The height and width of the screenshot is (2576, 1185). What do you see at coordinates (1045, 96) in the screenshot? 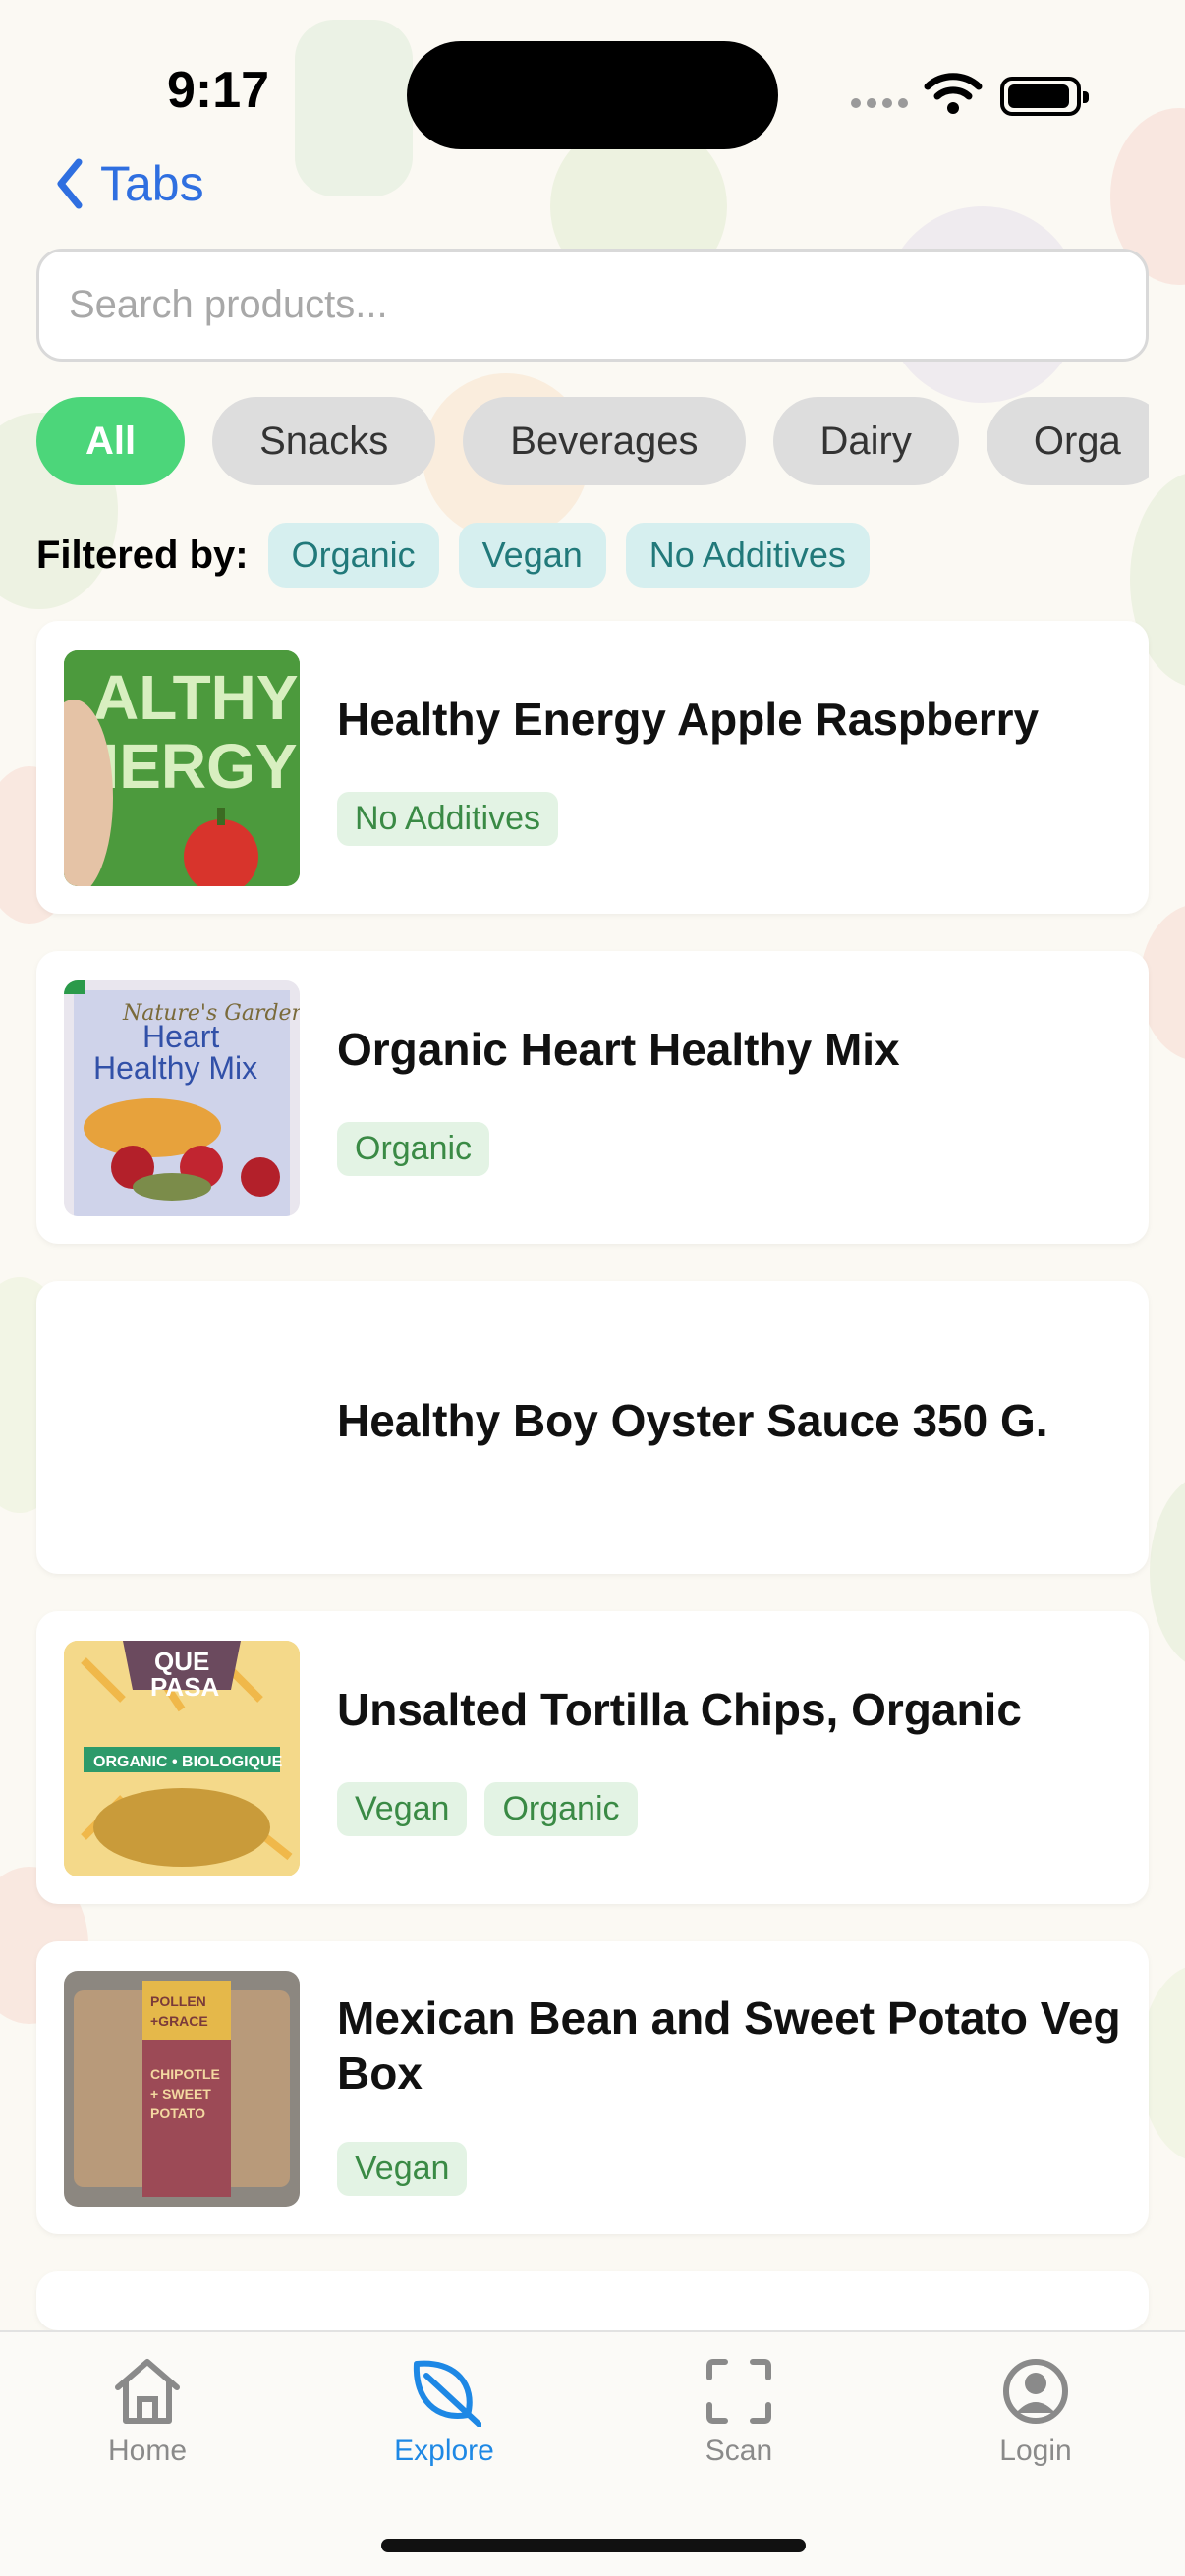
I see `battery-icon` at bounding box center [1045, 96].